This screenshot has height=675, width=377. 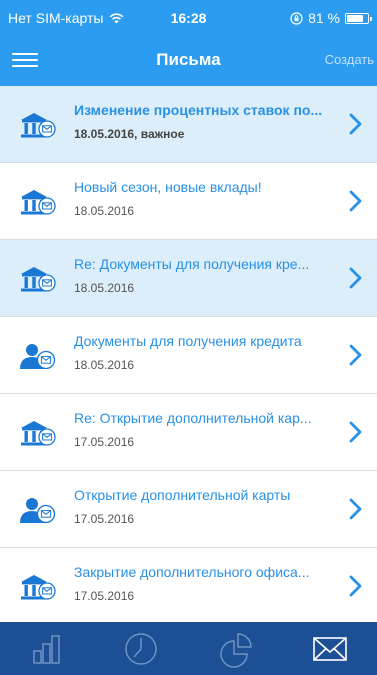 I want to click on nav-bar: Письма Создать, so click(x=188, y=61).